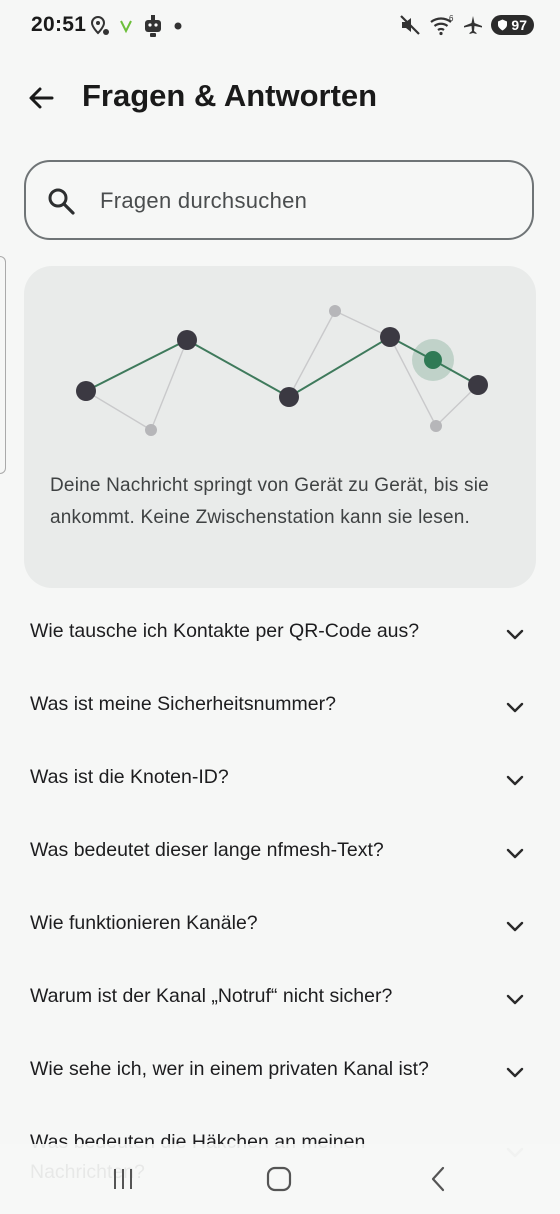 This screenshot has height=1214, width=560. Describe the element at coordinates (280, 26) in the screenshot. I see `status-bar: 20:51 6 97` at that location.